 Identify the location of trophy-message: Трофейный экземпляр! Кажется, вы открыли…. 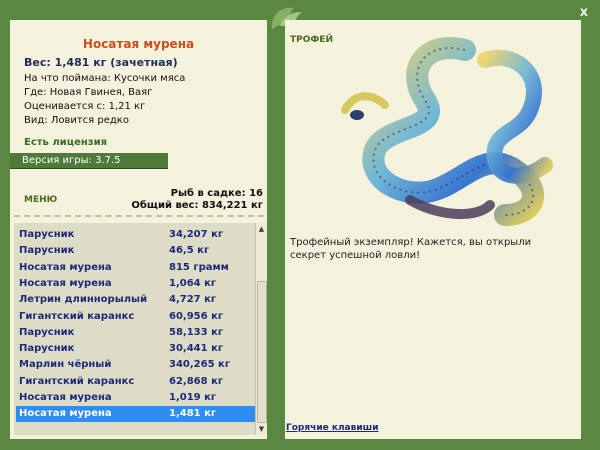
(411, 249).